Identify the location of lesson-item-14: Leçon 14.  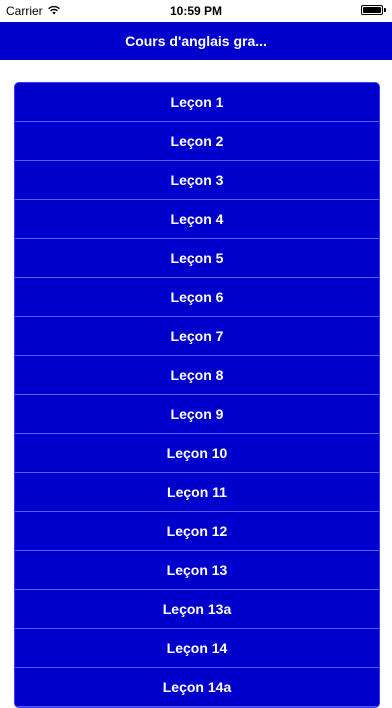
(197, 648).